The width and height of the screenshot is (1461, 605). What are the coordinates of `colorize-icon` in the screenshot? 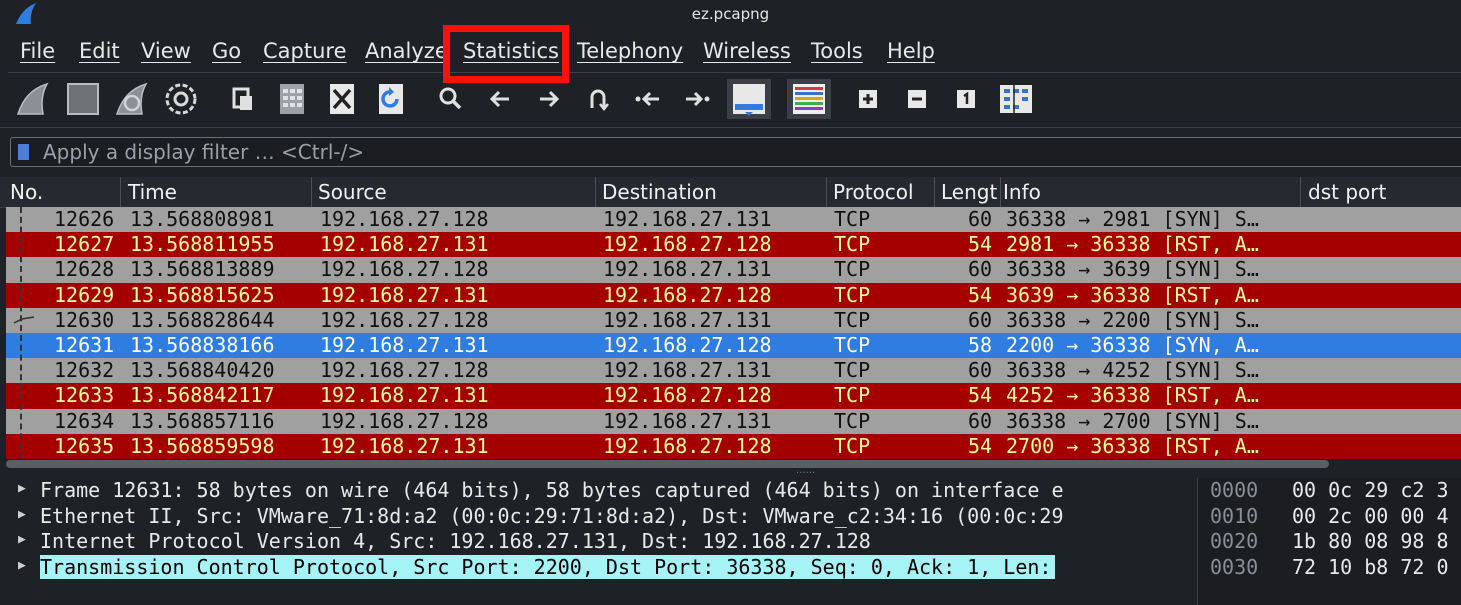 It's located at (809, 99).